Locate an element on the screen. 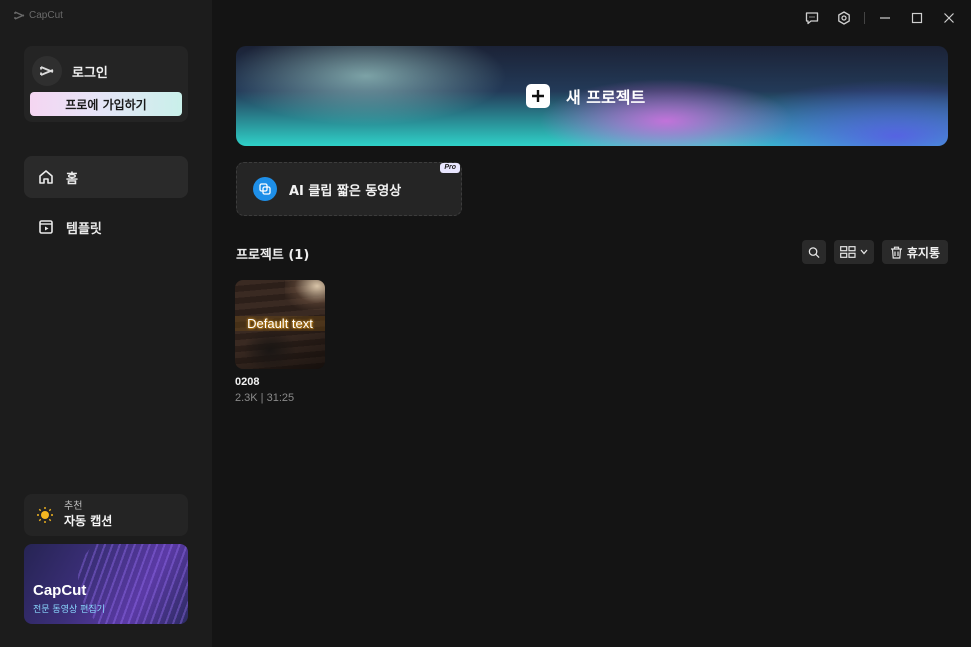  app-logo-text: CapCut is located at coordinates (46, 15).